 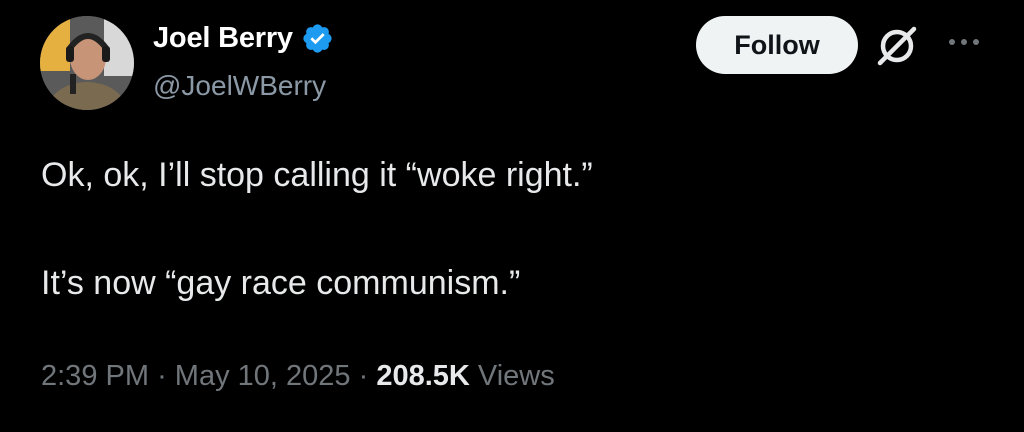 What do you see at coordinates (281, 283) in the screenshot?
I see `tweet-line: It’s now “gay race communism.”` at bounding box center [281, 283].